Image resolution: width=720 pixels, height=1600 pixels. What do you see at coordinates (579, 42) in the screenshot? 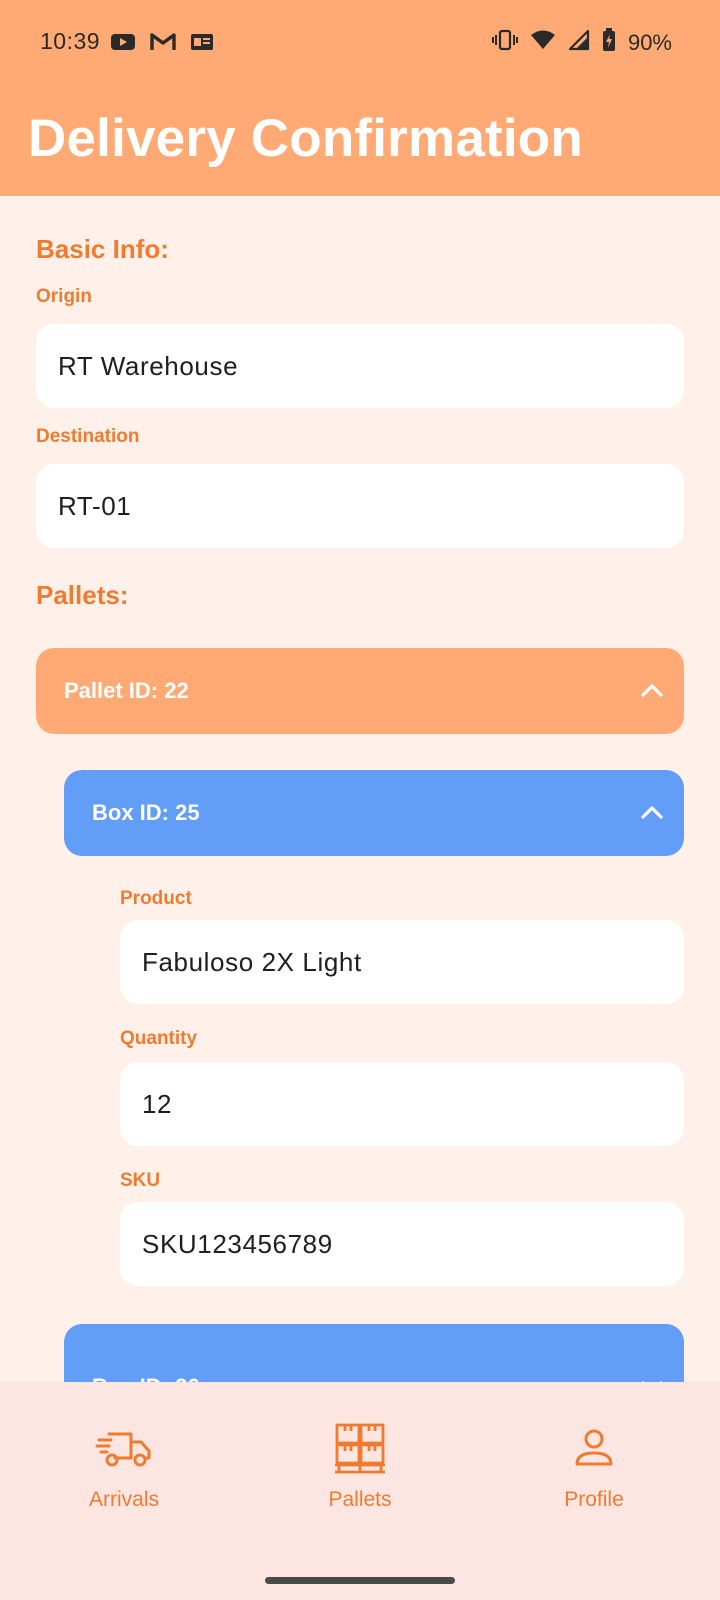
I see `signal-icon` at bounding box center [579, 42].